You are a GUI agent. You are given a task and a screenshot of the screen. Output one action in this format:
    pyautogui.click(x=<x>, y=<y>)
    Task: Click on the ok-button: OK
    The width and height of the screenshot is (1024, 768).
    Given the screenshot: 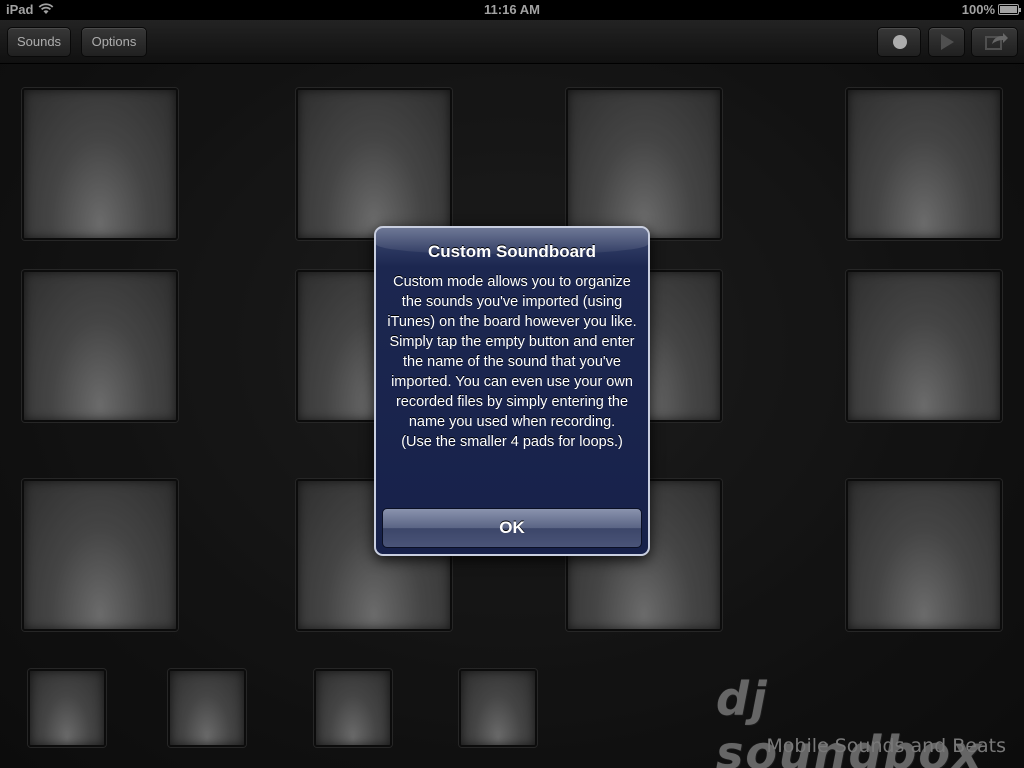 What is the action you would take?
    pyautogui.click(x=512, y=528)
    